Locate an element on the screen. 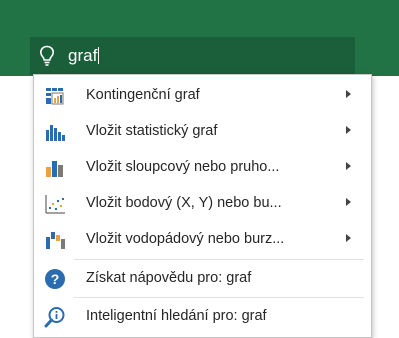  pivot-chart-icon is located at coordinates (55, 96).